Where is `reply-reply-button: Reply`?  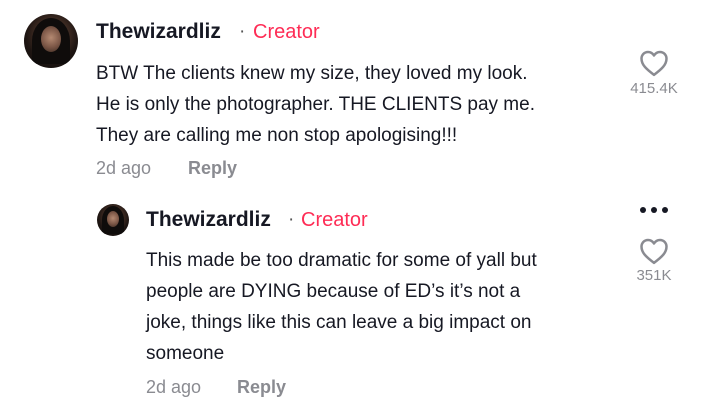
reply-reply-button: Reply is located at coordinates (261, 387).